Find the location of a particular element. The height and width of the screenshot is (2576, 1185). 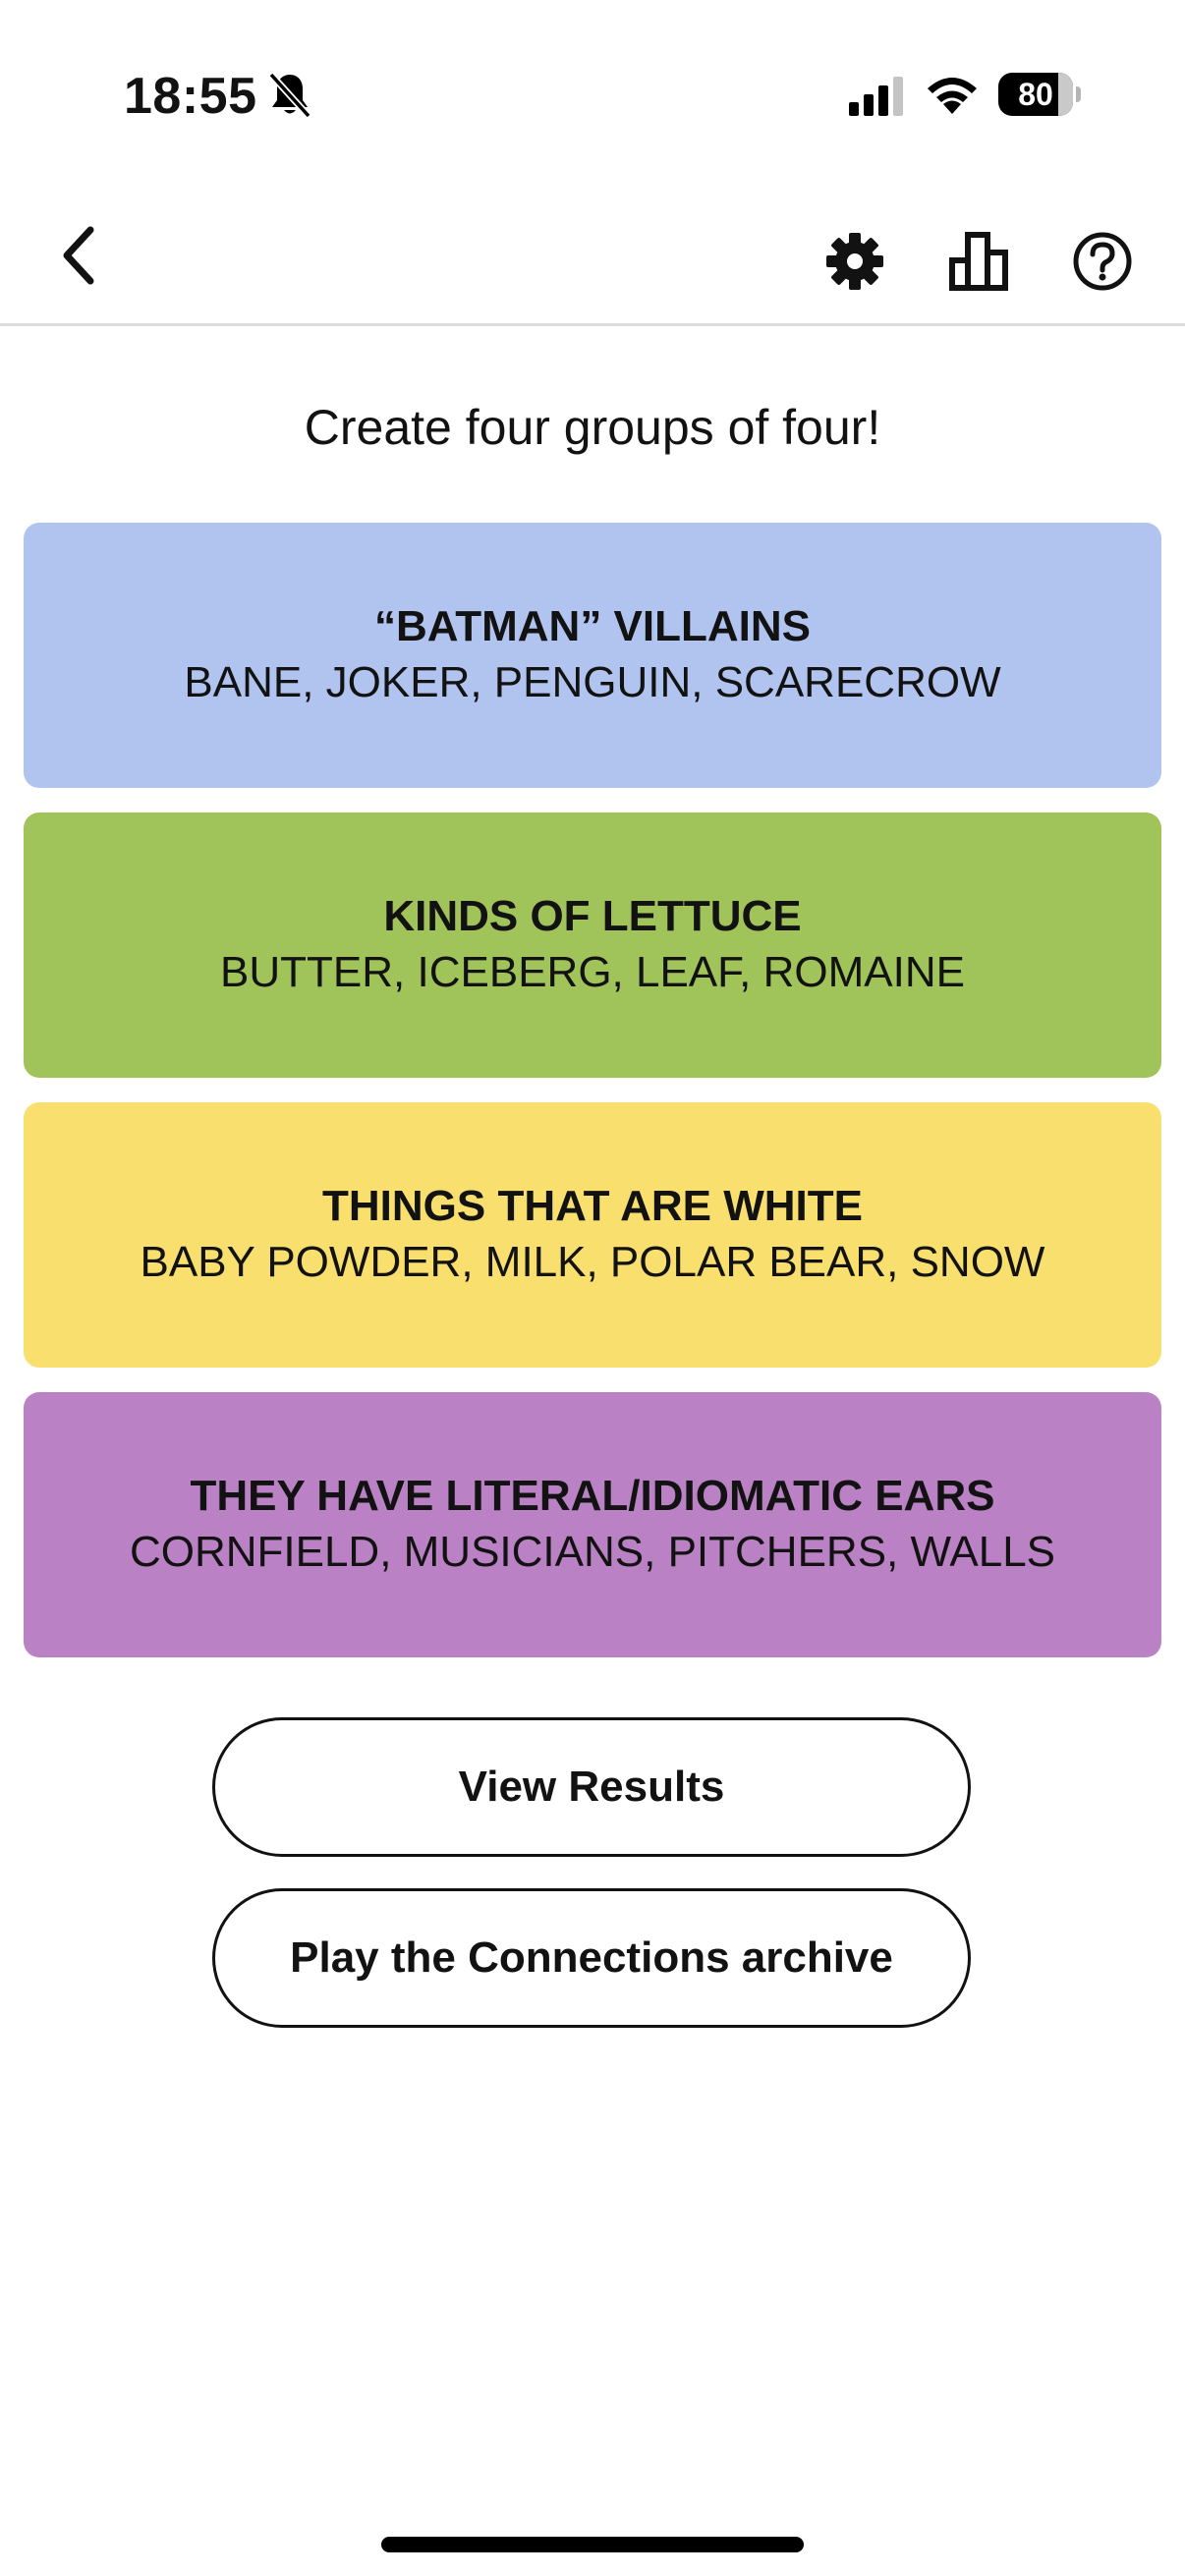

status-bar: 18:55 80 is located at coordinates (592, 93).